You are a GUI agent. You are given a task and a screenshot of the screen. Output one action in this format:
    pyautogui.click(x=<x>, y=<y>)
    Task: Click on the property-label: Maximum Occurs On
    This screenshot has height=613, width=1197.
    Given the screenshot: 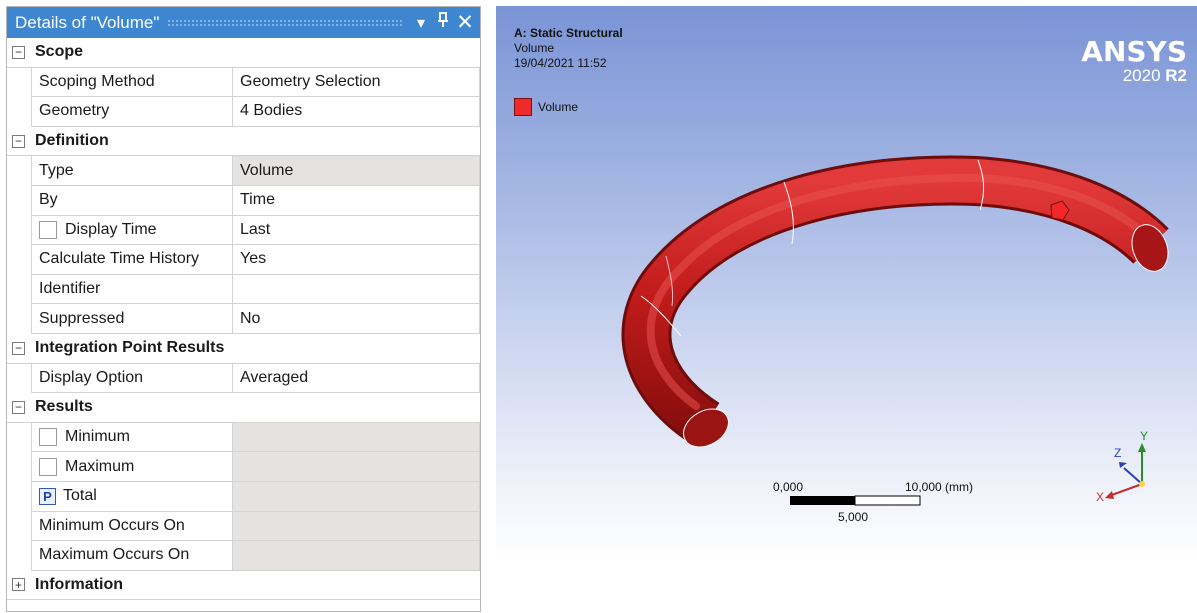 What is the action you would take?
    pyautogui.click(x=114, y=555)
    